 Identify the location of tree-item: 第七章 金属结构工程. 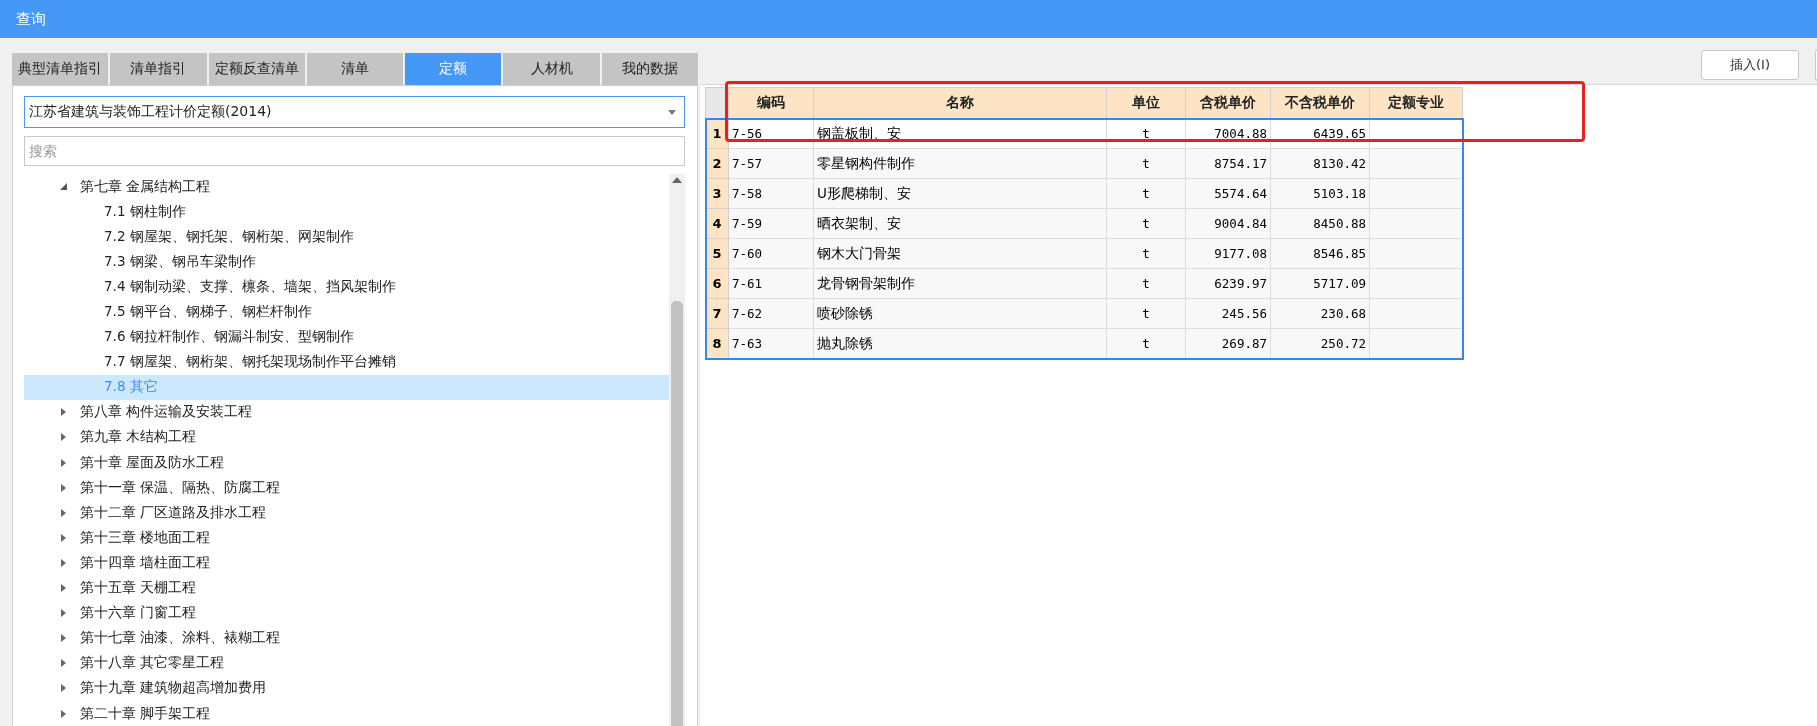
(346, 187).